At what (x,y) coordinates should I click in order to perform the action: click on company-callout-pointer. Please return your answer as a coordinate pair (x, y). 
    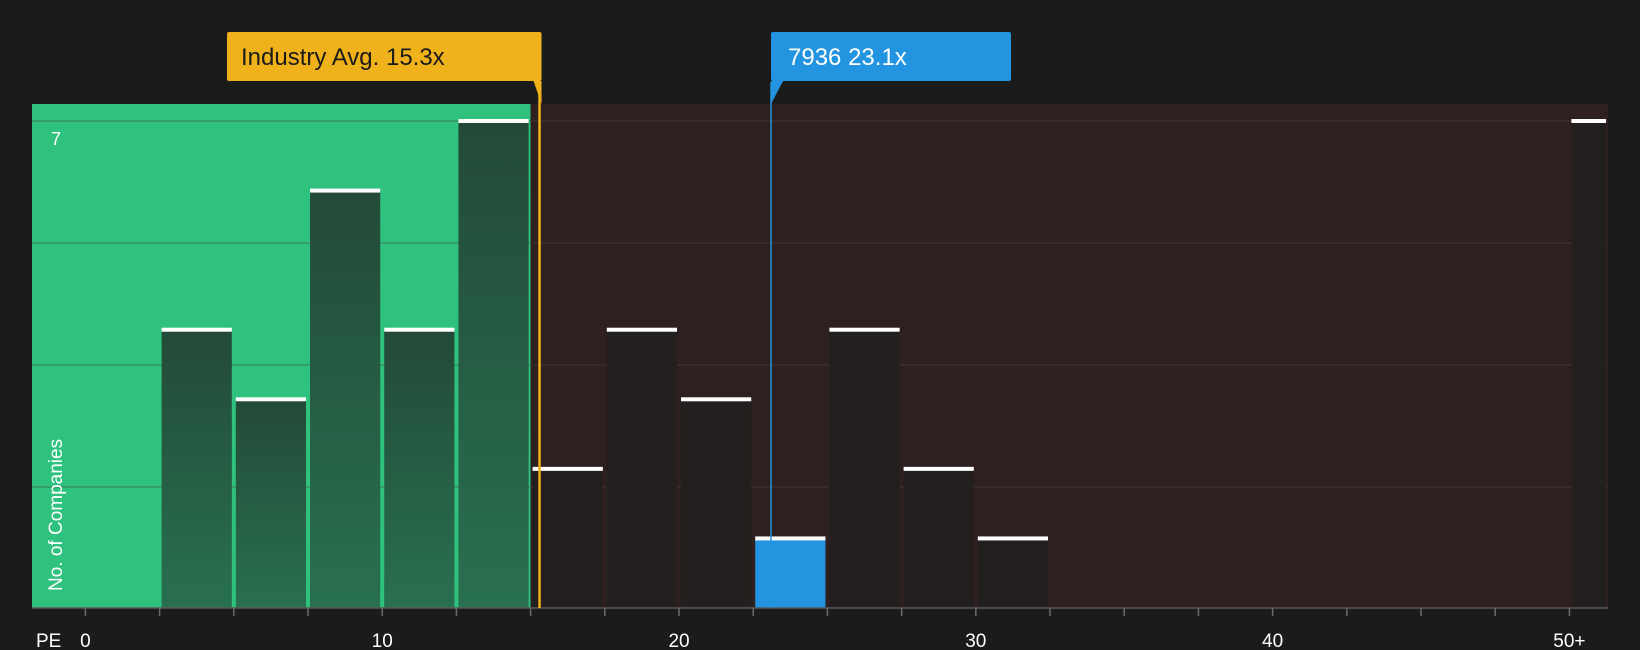
    Looking at the image, I should click on (777, 92).